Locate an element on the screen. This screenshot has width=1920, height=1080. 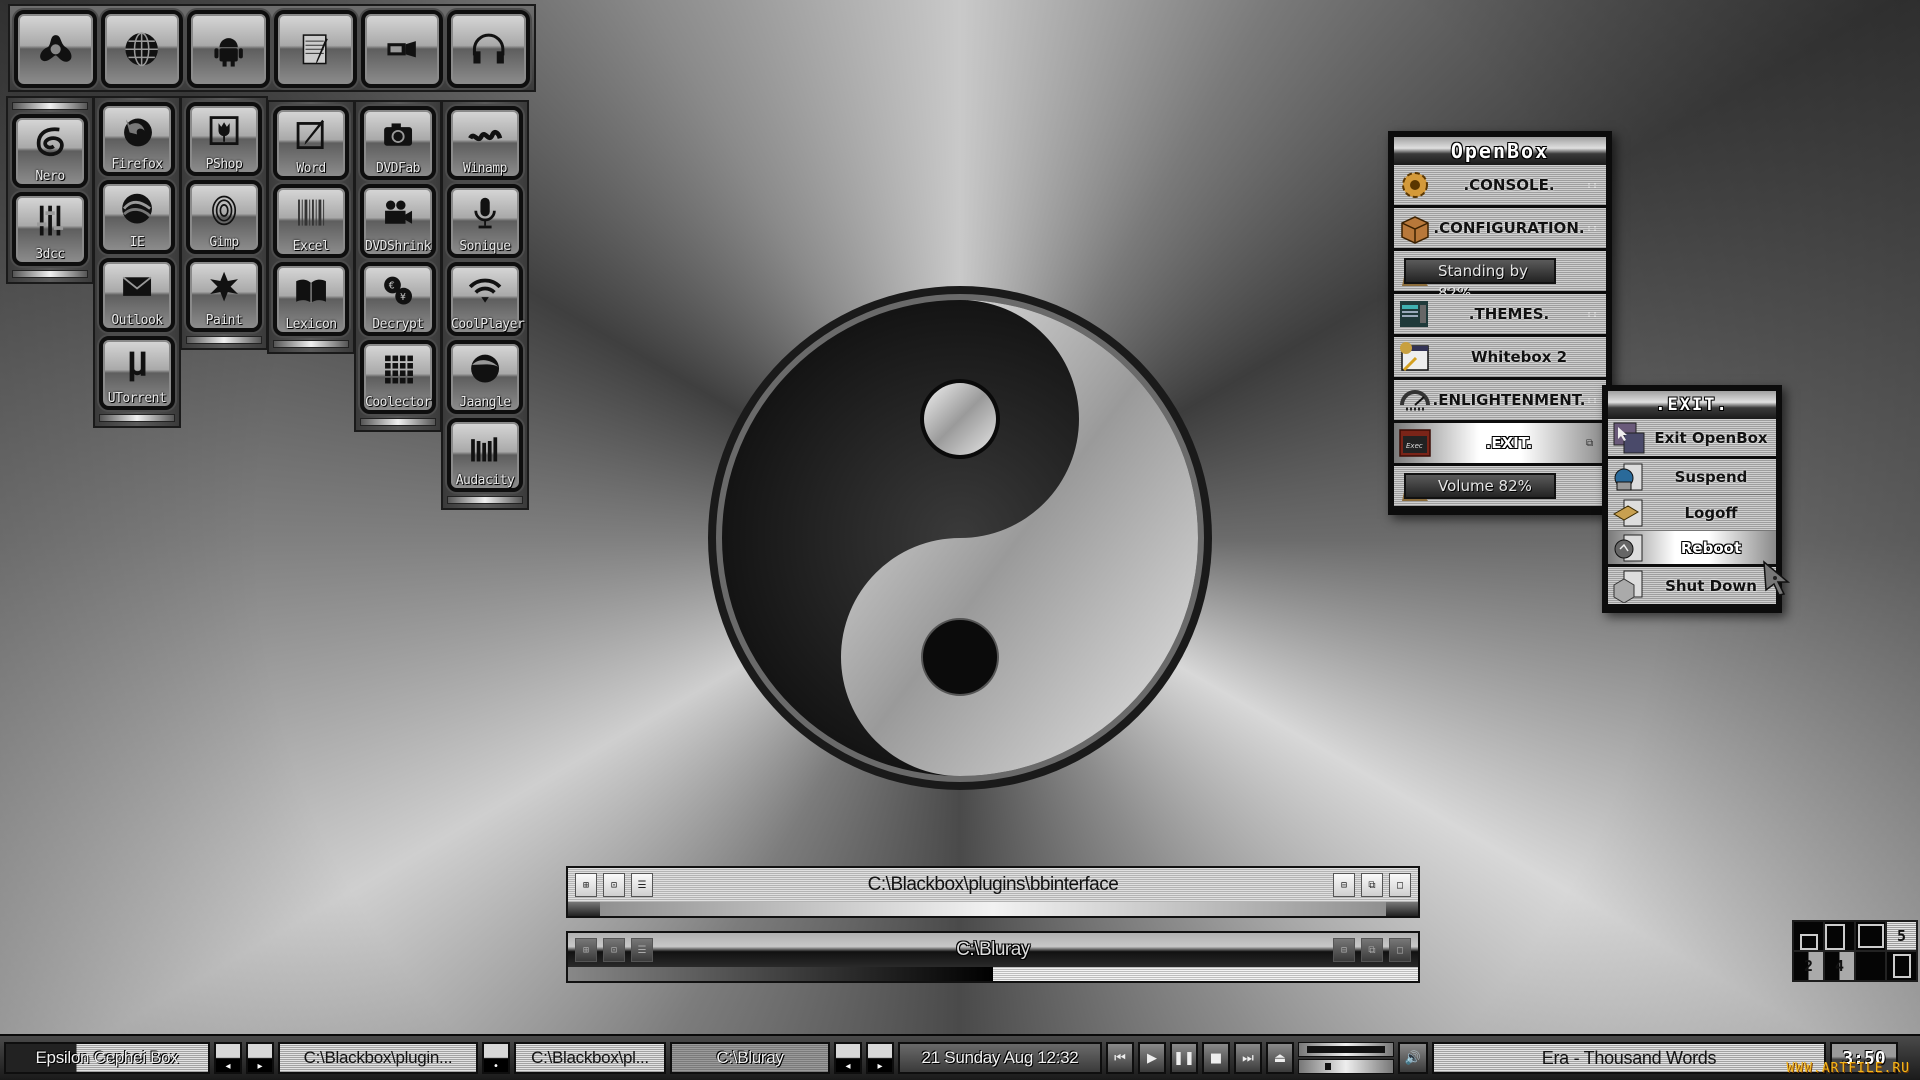
play-button: ▶ is located at coordinates (1152, 1058).